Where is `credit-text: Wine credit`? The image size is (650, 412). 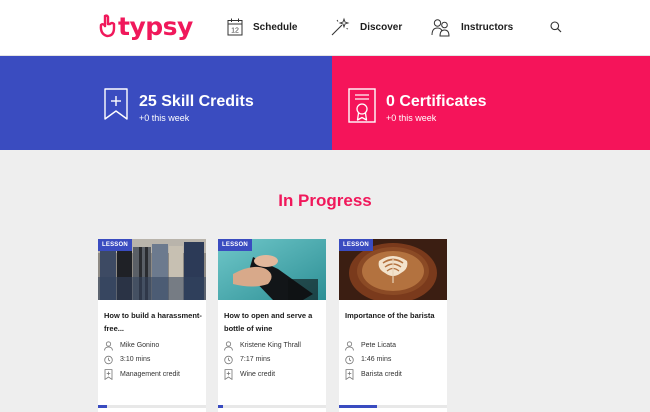 credit-text: Wine credit is located at coordinates (258, 374).